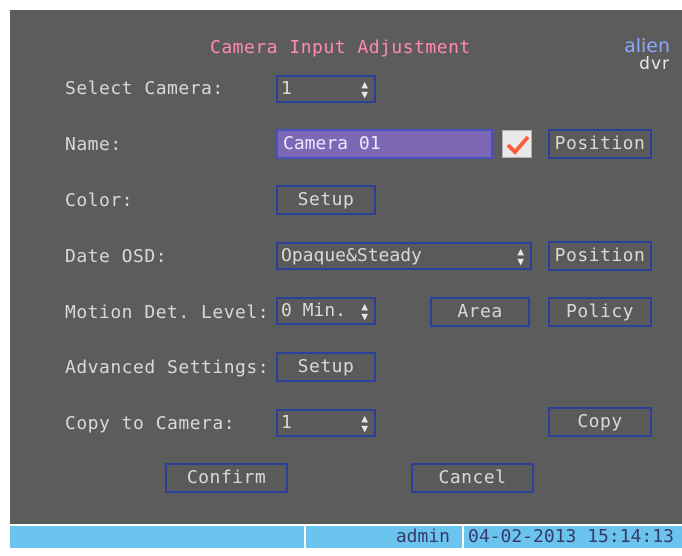 Image resolution: width=682 pixels, height=556 pixels. I want to click on confirm-button: Confirm, so click(226, 478).